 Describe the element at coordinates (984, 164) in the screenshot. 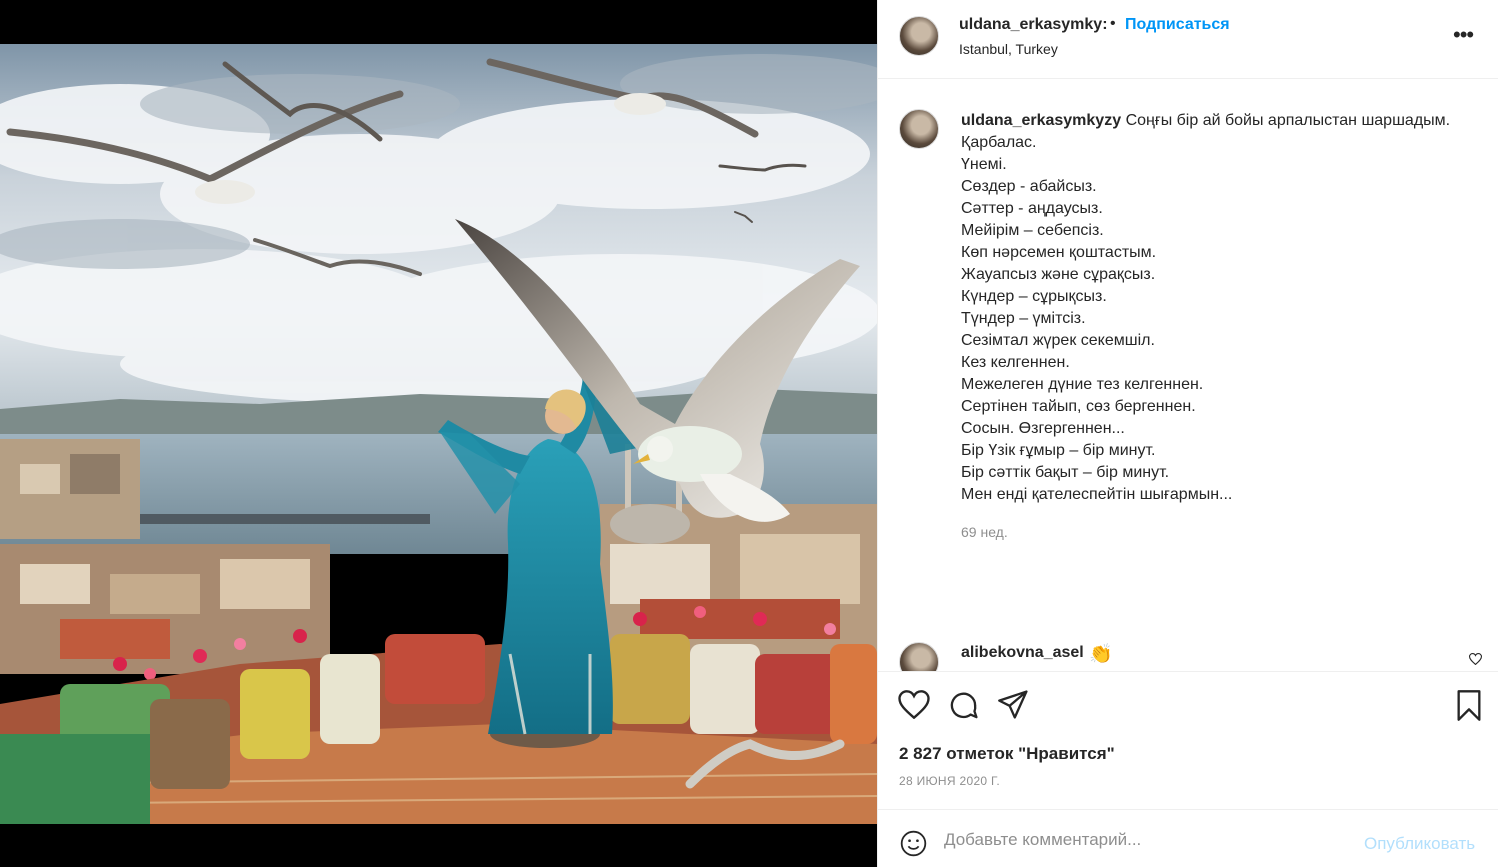

I see `caption-line: Үнемі.` at that location.